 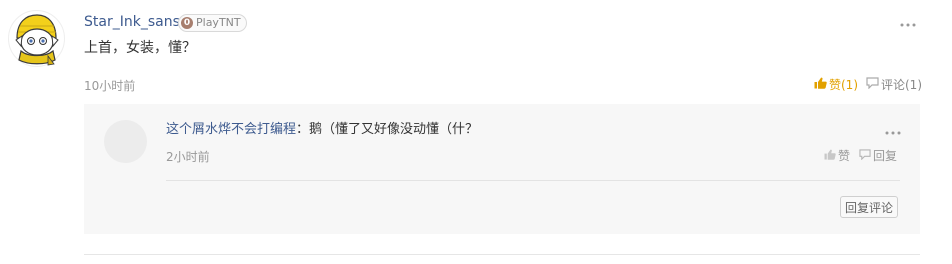 What do you see at coordinates (901, 85) in the screenshot?
I see `comment-count-label: 评论(1)` at bounding box center [901, 85].